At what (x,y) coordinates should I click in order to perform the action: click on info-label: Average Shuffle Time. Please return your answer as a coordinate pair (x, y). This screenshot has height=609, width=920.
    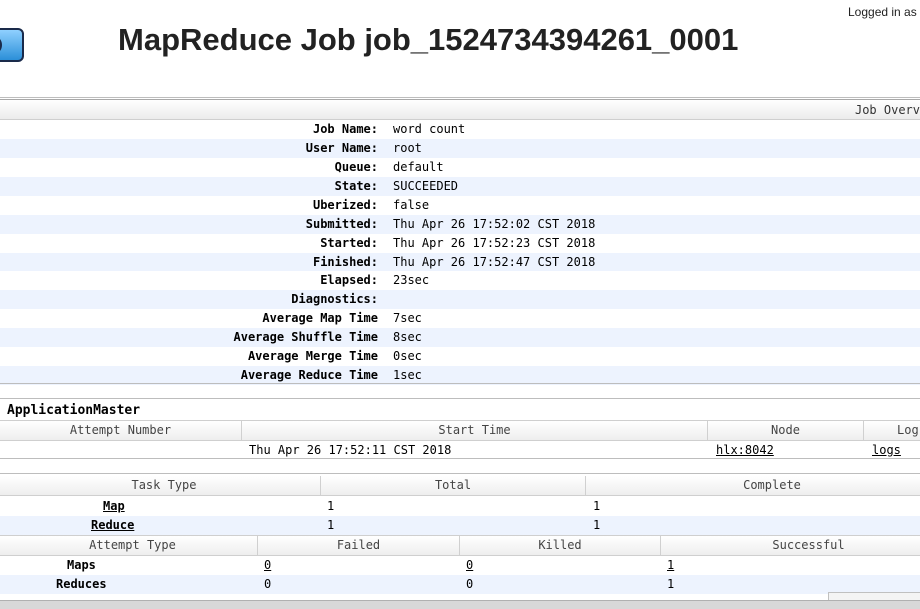
    Looking at the image, I should click on (306, 337).